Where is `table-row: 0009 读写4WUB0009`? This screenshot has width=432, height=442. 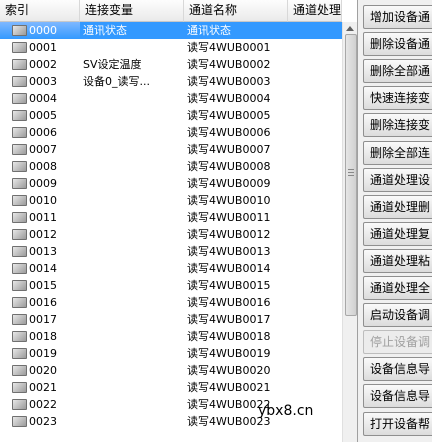
table-row: 0009 读写4WUB0009 is located at coordinates (171, 183).